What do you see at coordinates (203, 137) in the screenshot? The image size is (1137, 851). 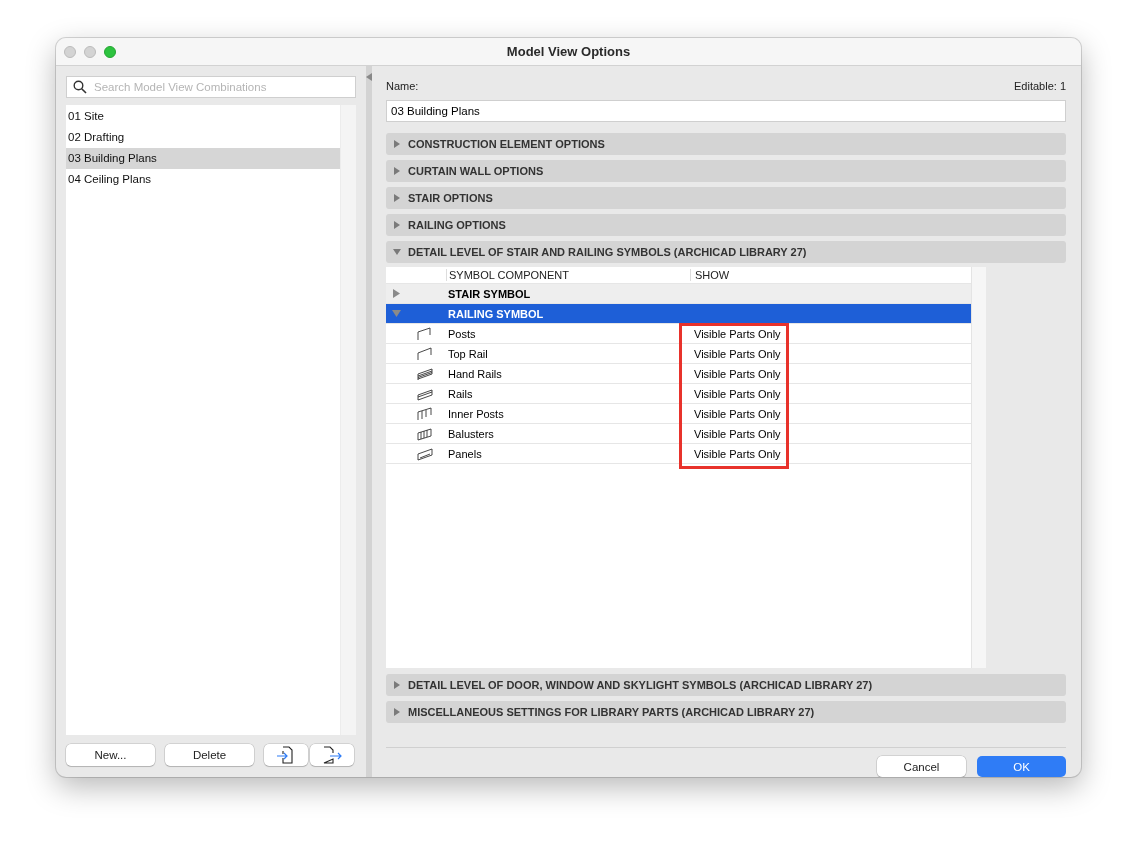 I see `list-item: 02 Drafting` at bounding box center [203, 137].